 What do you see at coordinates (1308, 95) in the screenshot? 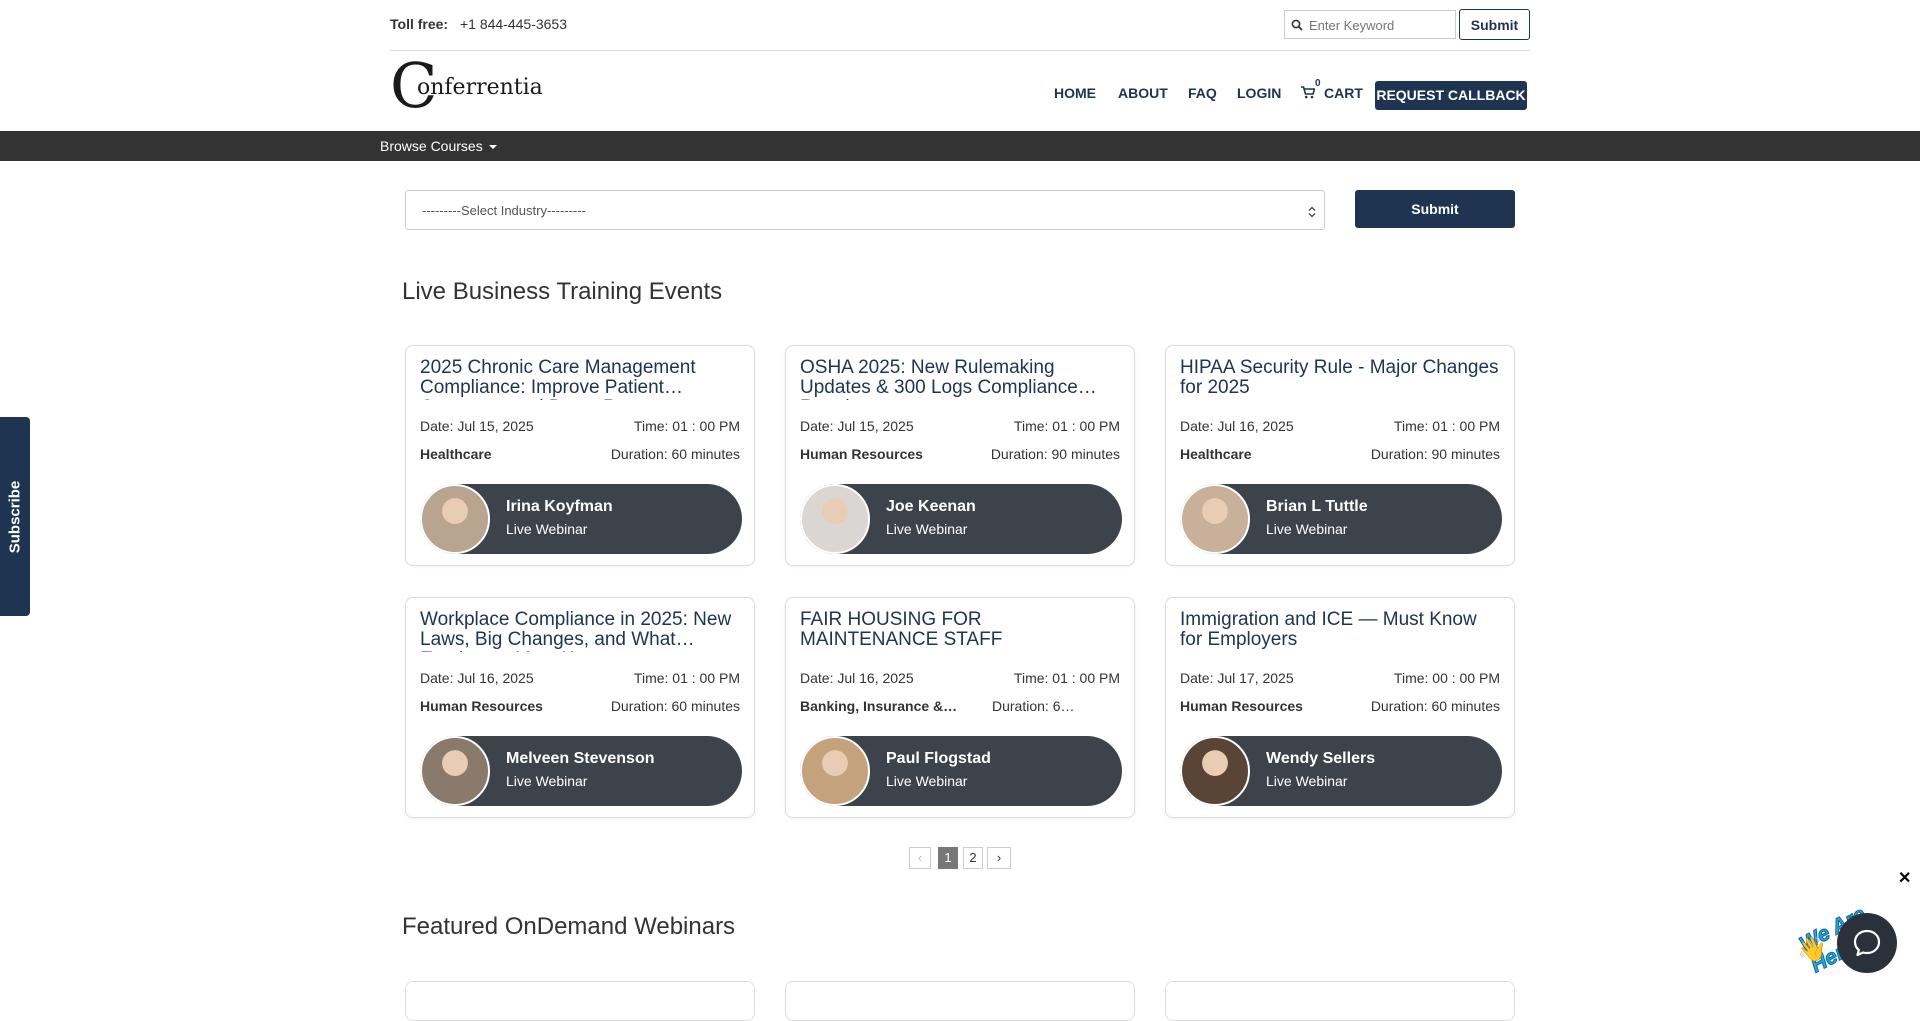
I see `cart-icon` at bounding box center [1308, 95].